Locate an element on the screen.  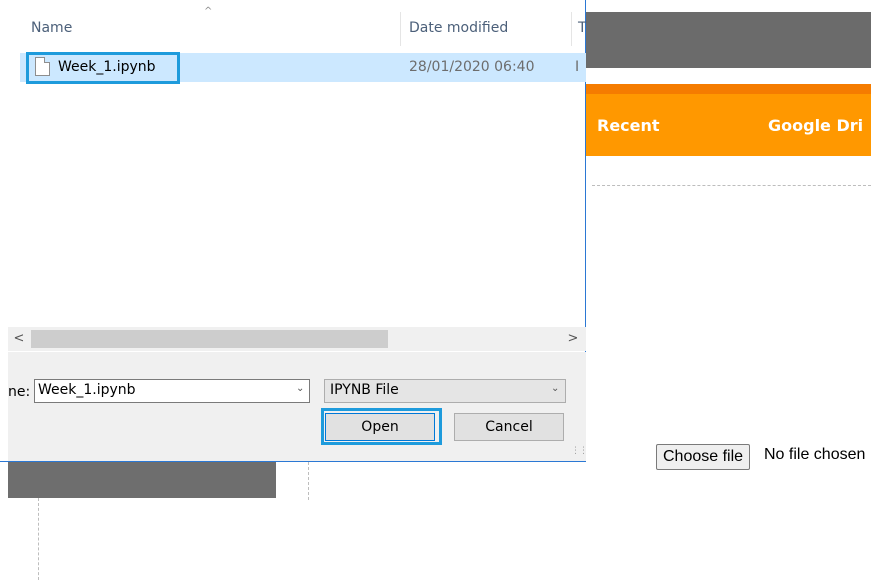
column-header-date-modified: Date modified is located at coordinates (458, 28).